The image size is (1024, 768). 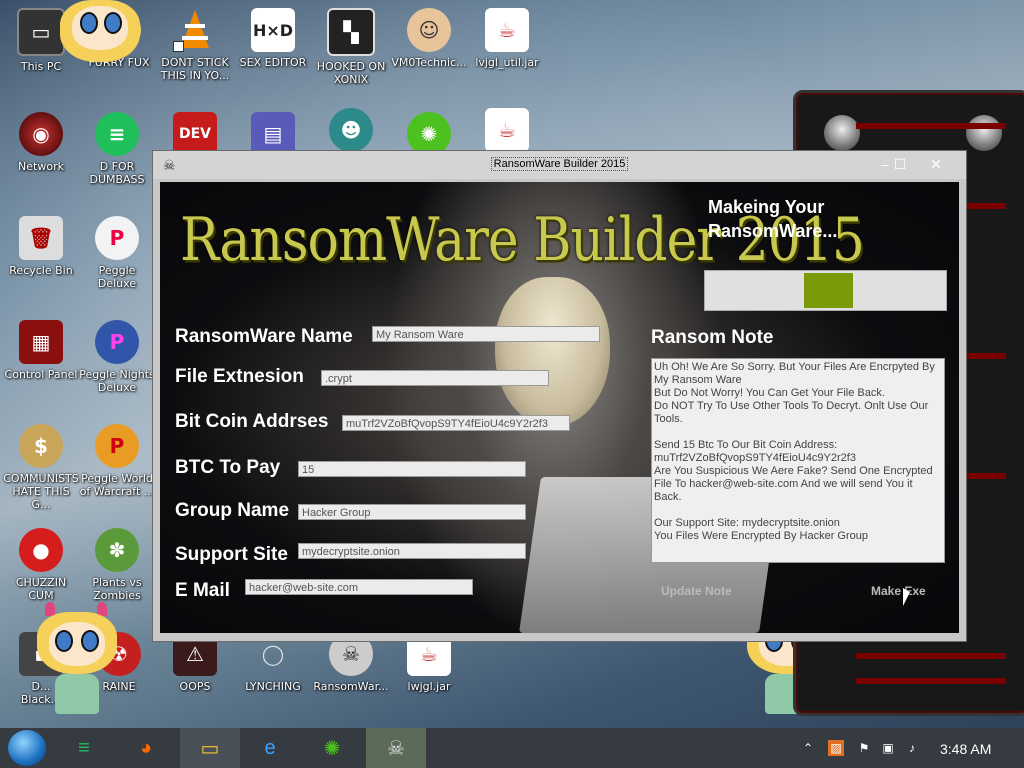 What do you see at coordinates (900, 164) in the screenshot?
I see `maximize-button: ☐` at bounding box center [900, 164].